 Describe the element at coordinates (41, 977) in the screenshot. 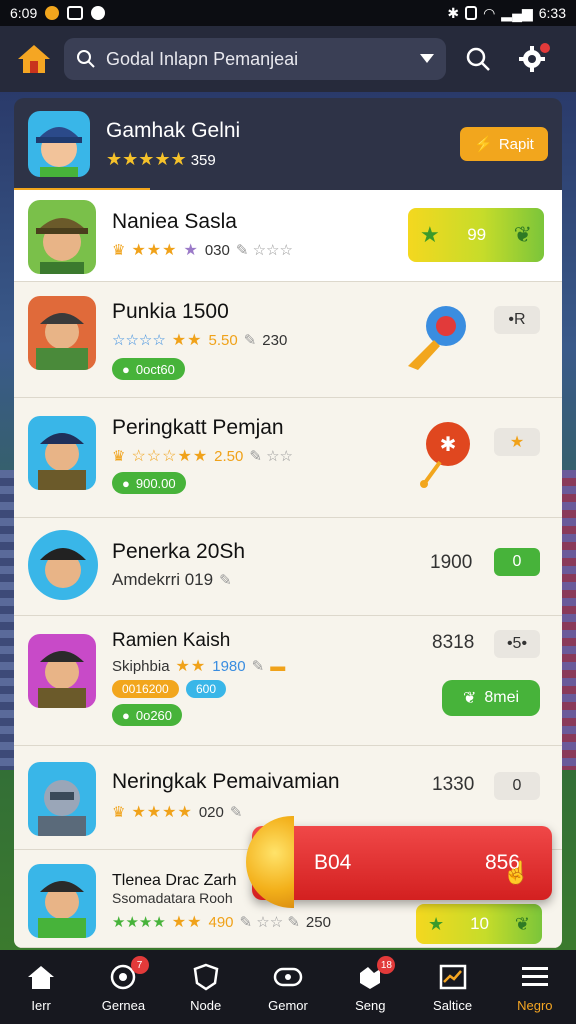

I see `home-icon` at that location.